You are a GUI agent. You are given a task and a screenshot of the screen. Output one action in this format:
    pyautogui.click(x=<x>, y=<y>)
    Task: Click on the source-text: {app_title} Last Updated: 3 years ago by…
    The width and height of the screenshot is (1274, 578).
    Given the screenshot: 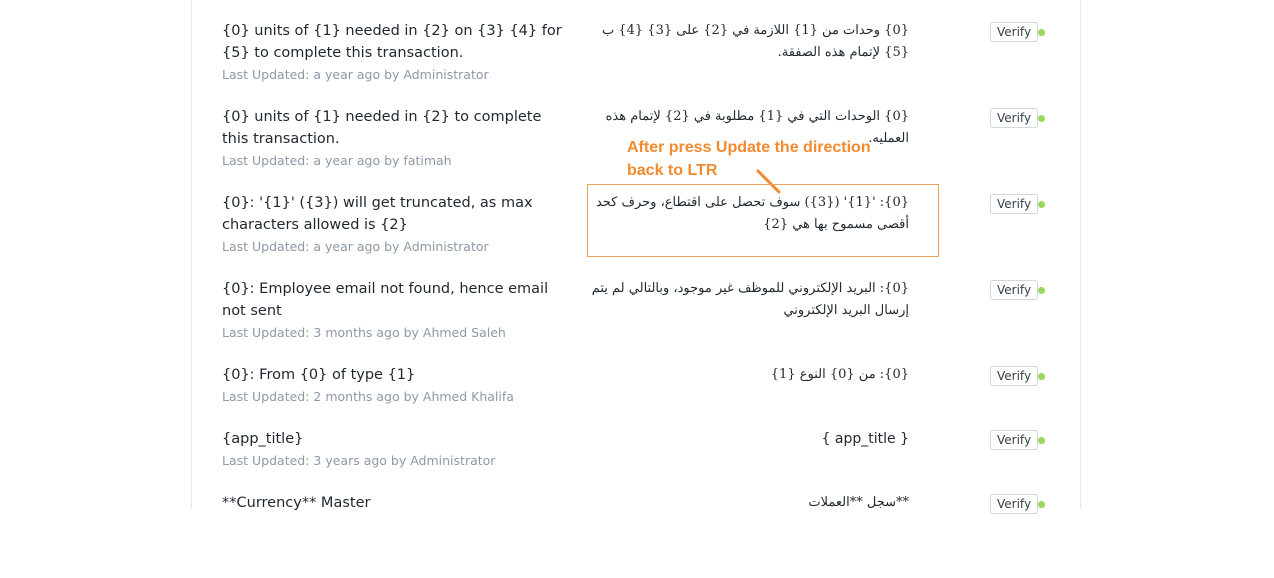 What is the action you would take?
    pyautogui.click(x=392, y=450)
    